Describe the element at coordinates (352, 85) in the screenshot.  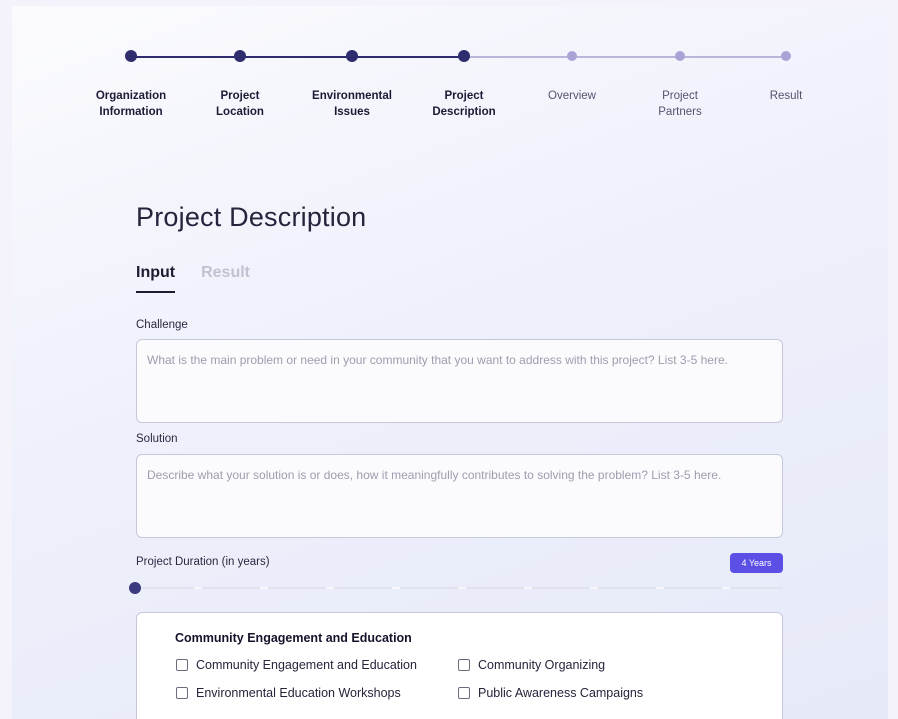
I see `step-environmental-issues: Environmental Issues` at that location.